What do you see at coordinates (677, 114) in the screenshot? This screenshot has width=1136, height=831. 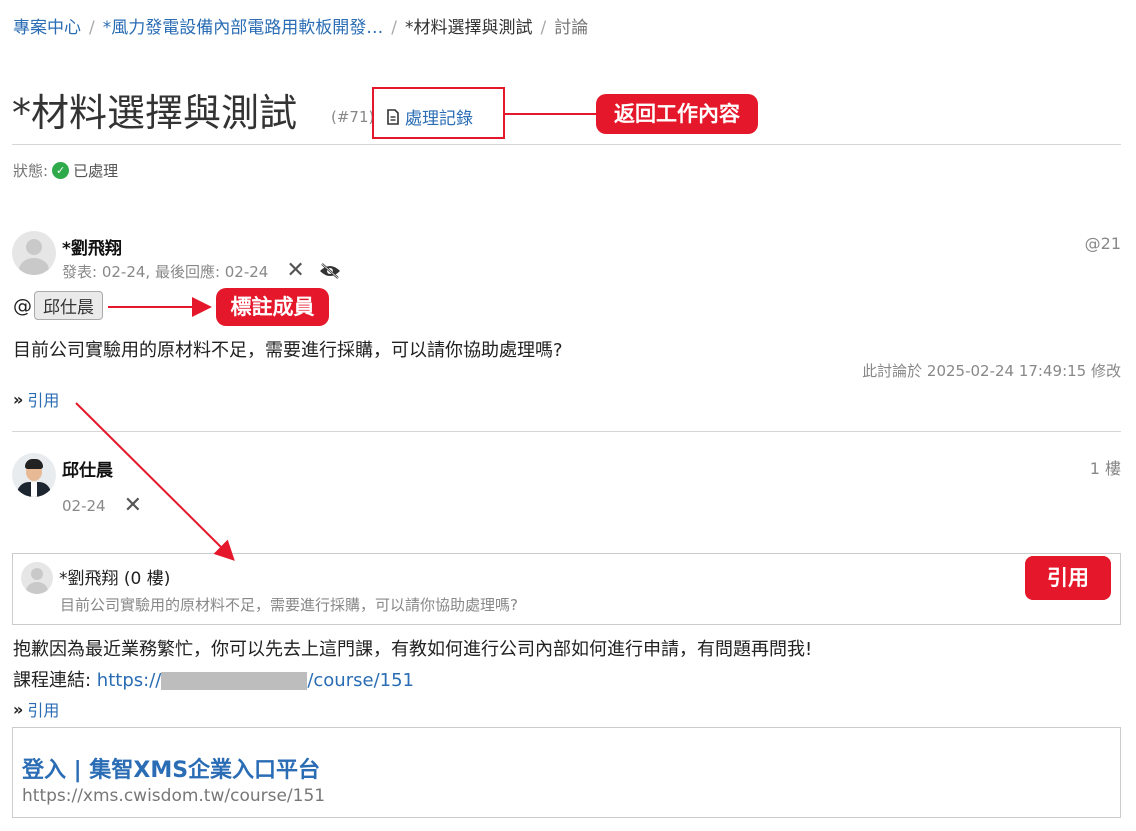 I see `callout-back-to-work: 返回工作內容` at bounding box center [677, 114].